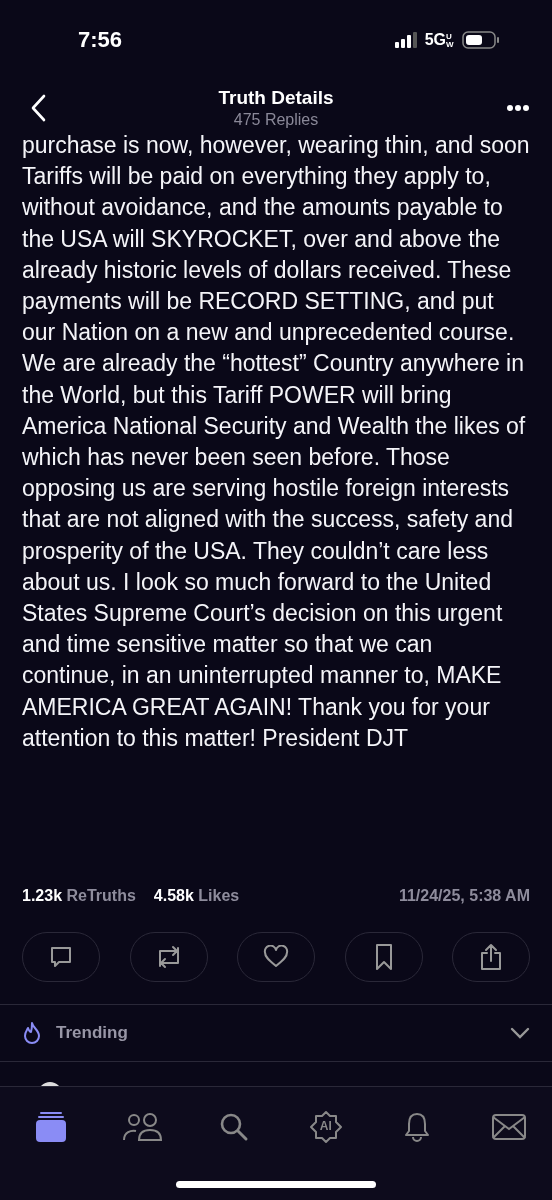  What do you see at coordinates (100, 40) in the screenshot?
I see `status-time: 7:56` at bounding box center [100, 40].